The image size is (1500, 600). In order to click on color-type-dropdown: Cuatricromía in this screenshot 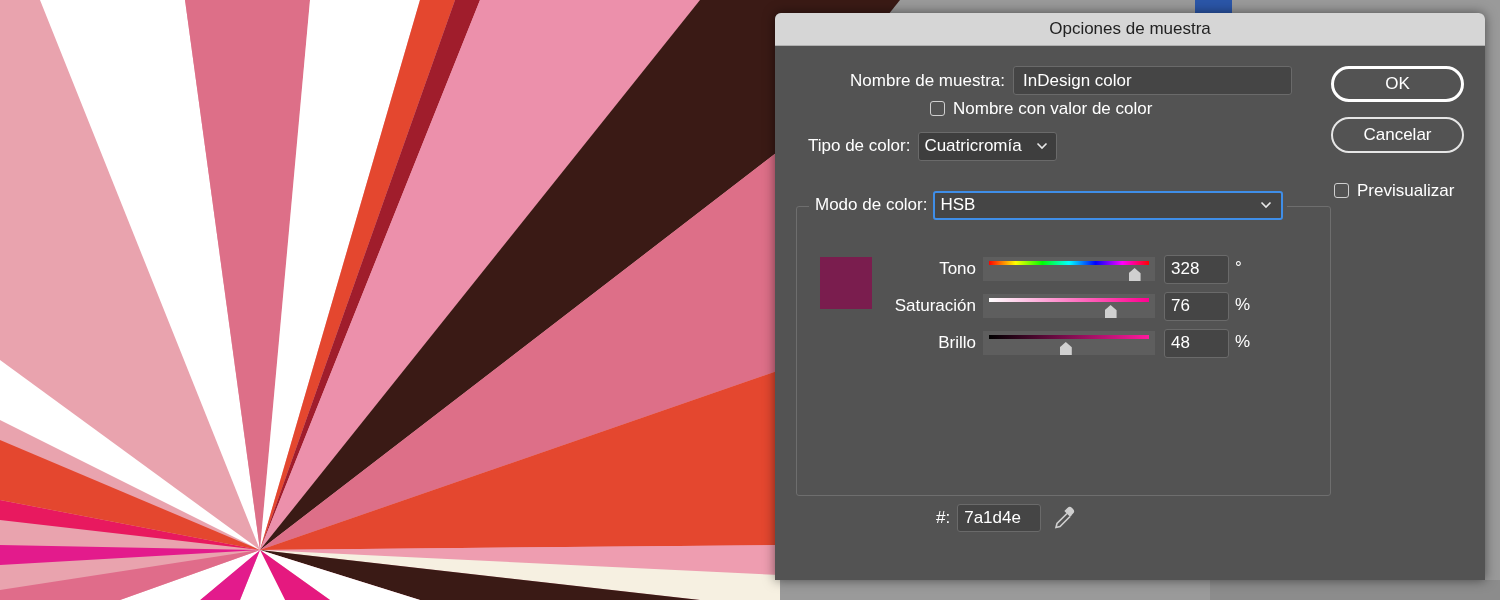, I will do `click(988, 146)`.